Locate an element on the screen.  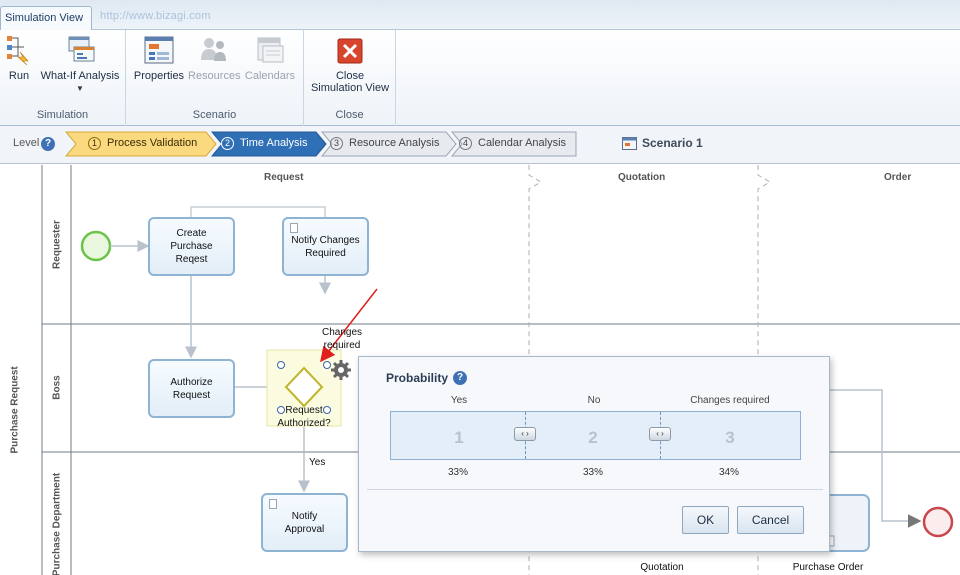
pool-label: Purchase Request is located at coordinates (15, 410).